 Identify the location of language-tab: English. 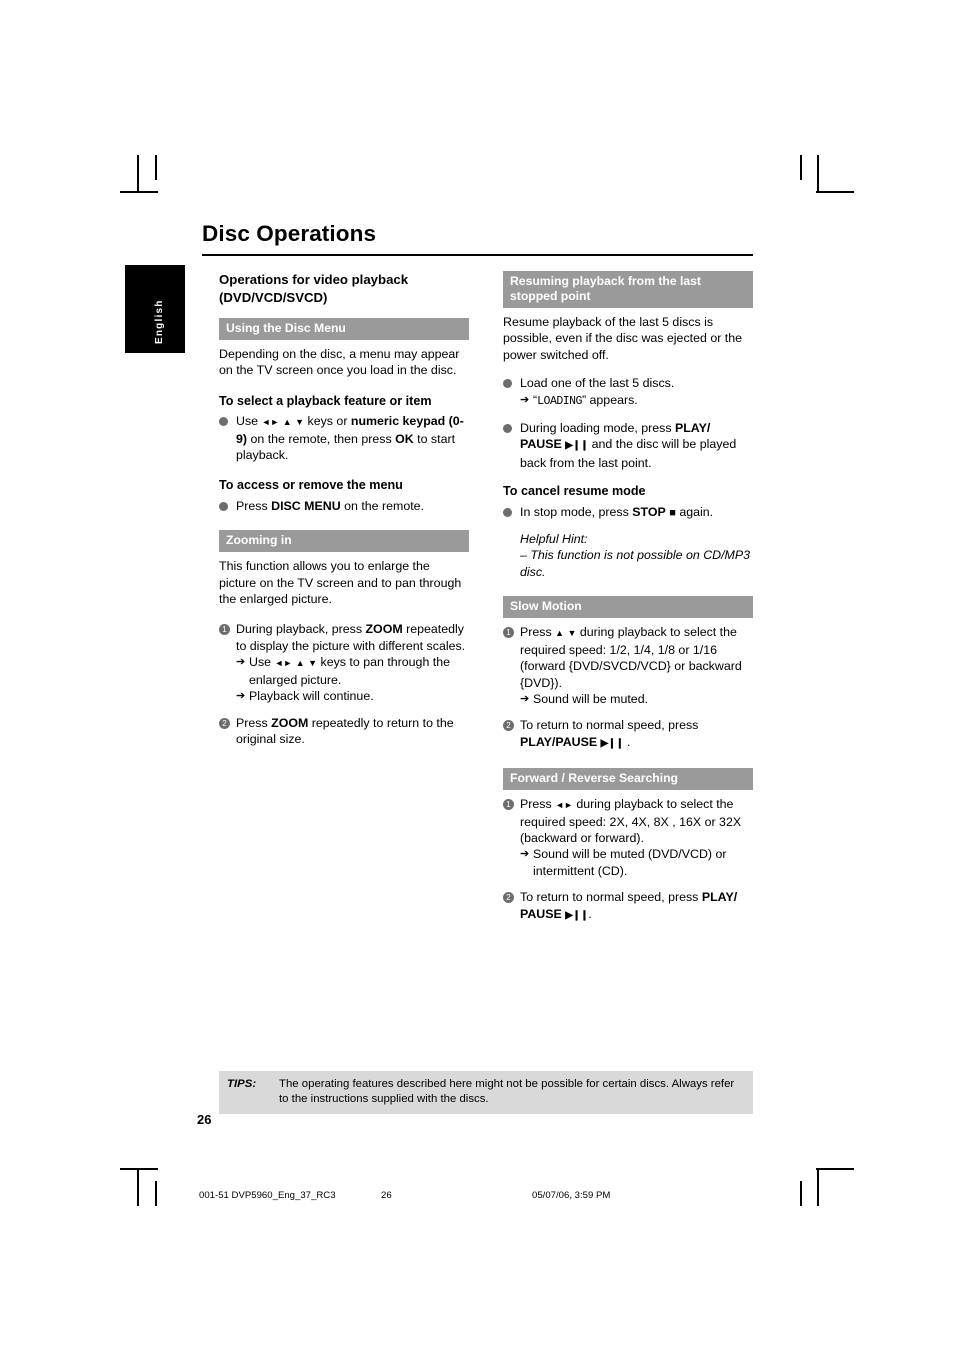
(155, 309).